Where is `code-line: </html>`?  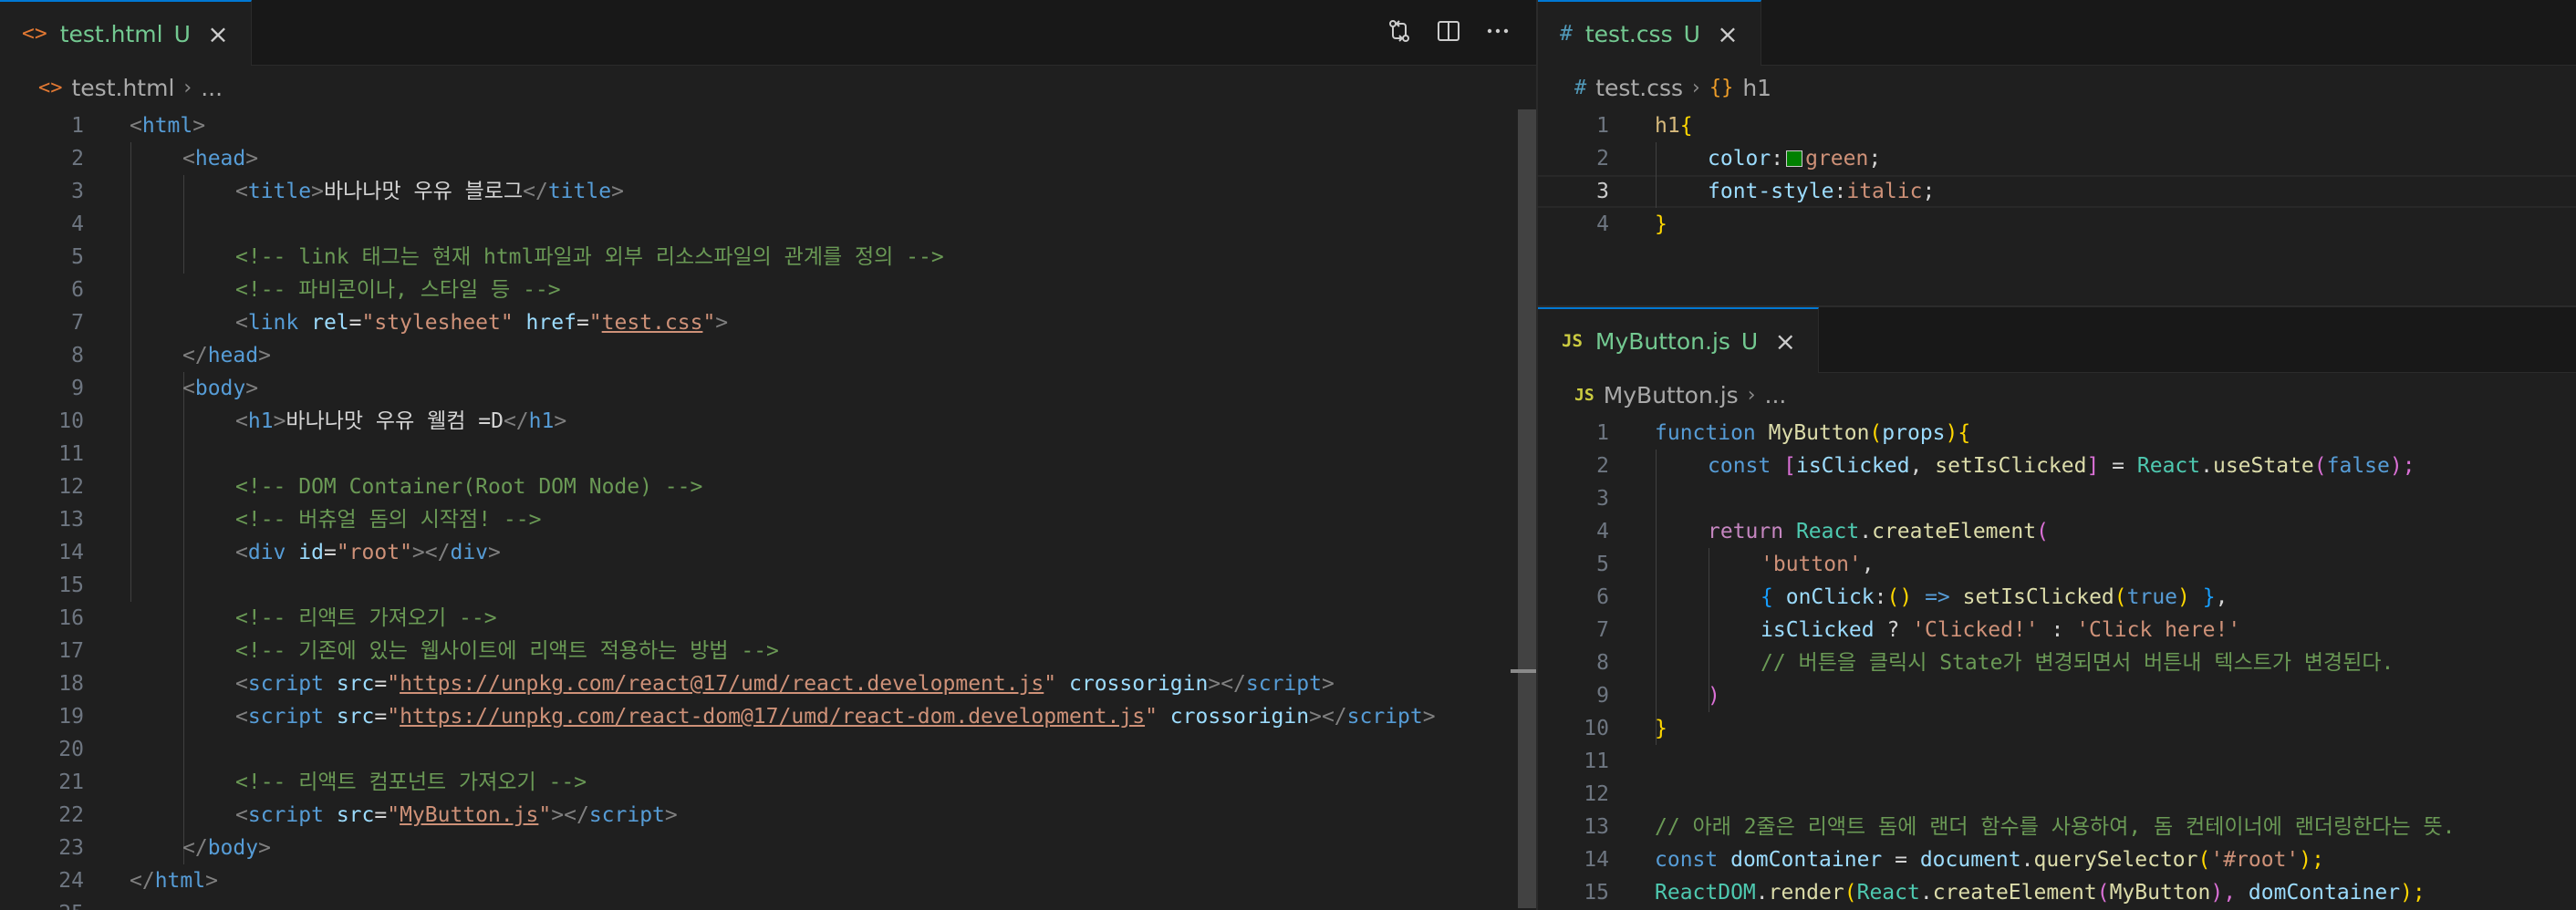 code-line: </html> is located at coordinates (174, 881).